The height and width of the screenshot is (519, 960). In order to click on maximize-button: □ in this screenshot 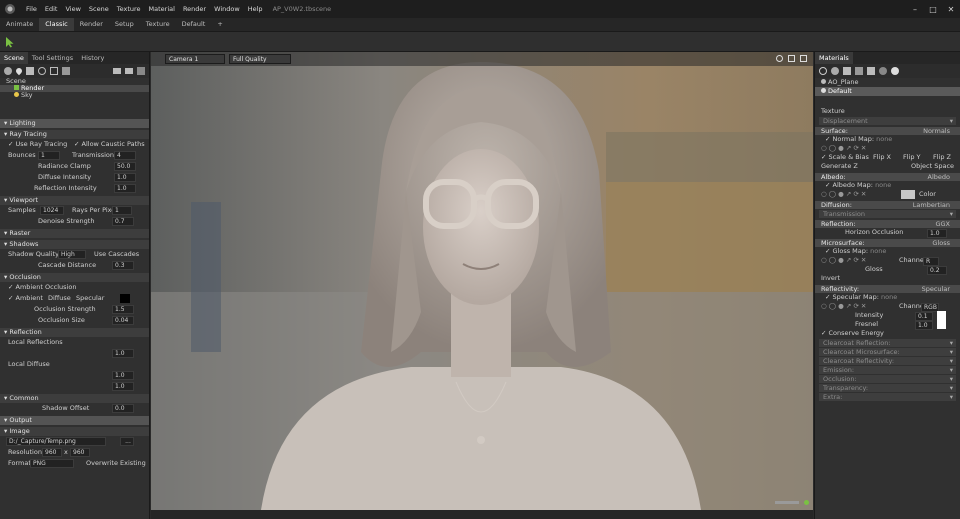, I will do `click(933, 9)`.